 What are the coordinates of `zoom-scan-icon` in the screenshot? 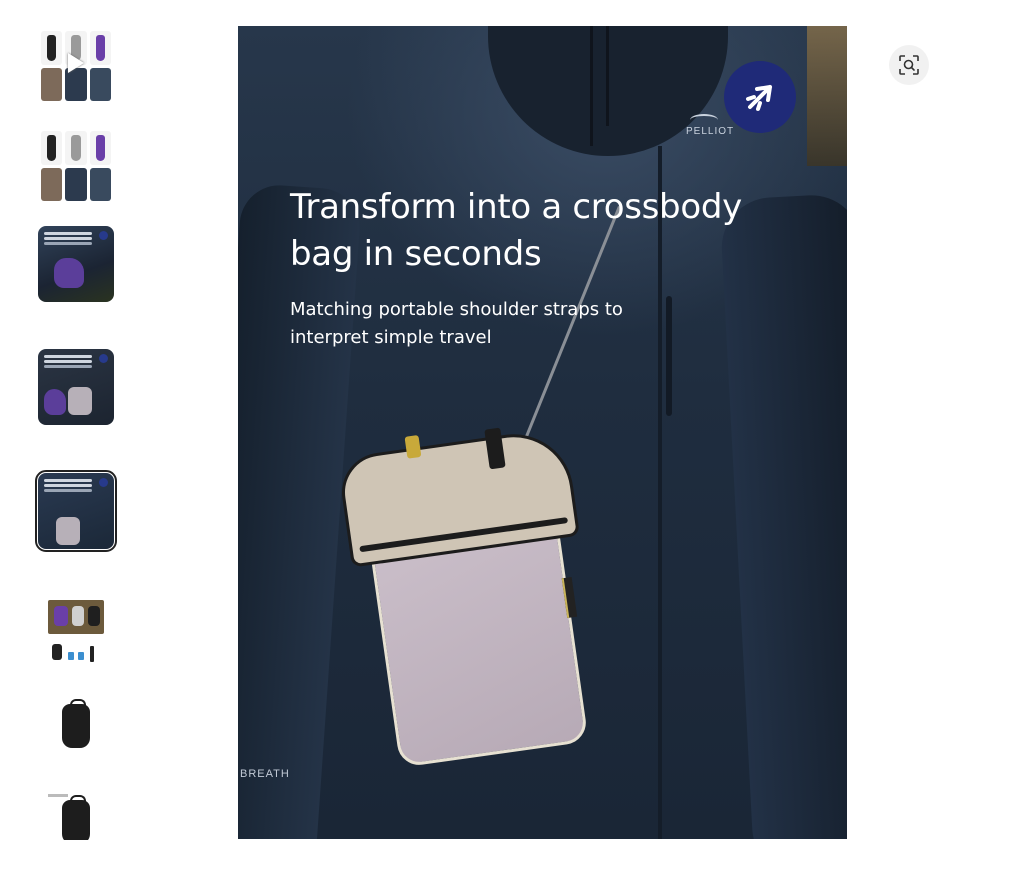 It's located at (909, 65).